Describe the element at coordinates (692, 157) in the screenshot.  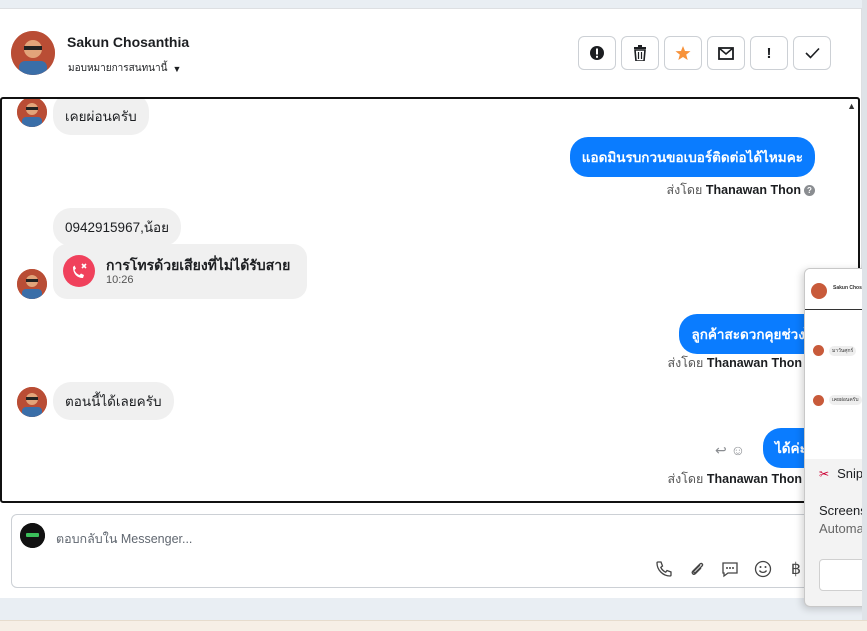
I see `outgoing-message: แอดมินรบกวนขอเบอร์ติดต่อได้ไหมคะ` at that location.